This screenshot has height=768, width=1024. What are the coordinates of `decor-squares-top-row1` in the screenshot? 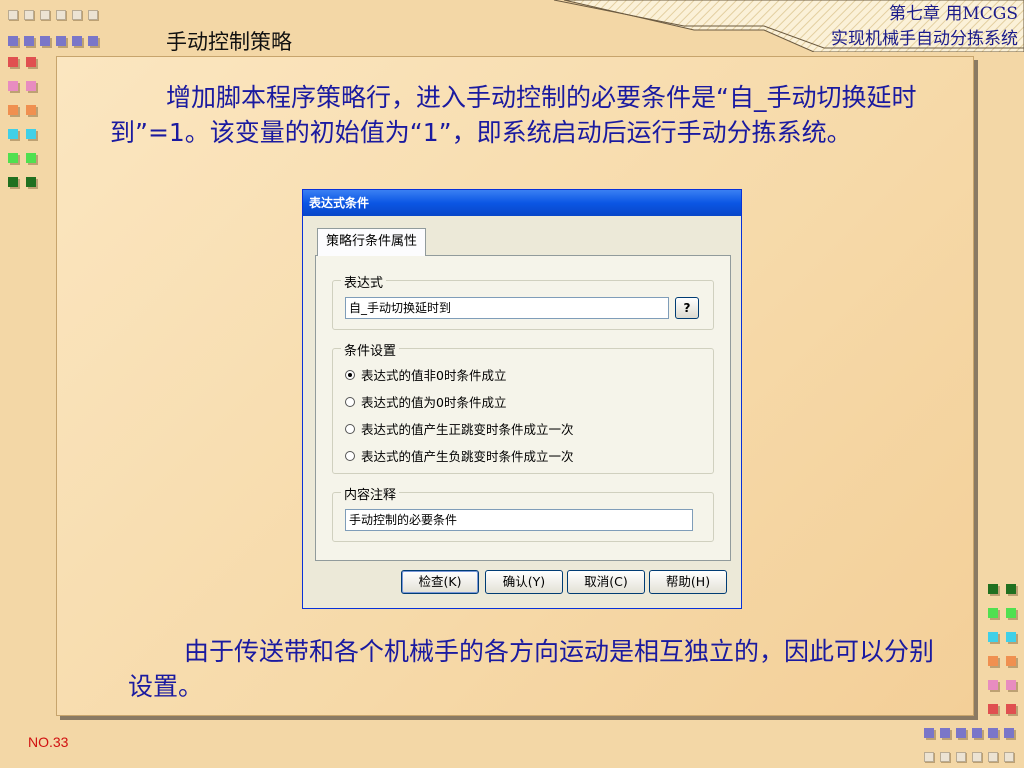 It's located at (53, 15).